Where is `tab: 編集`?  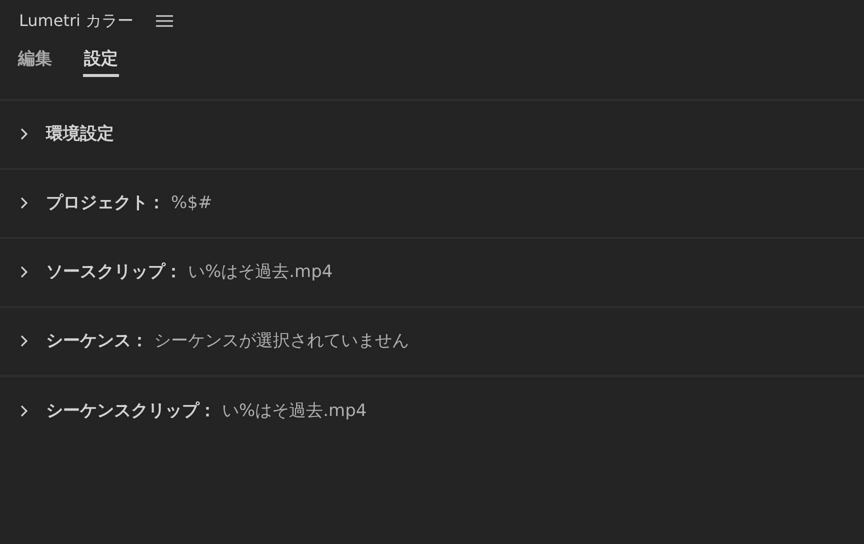 tab: 編集 is located at coordinates (35, 60).